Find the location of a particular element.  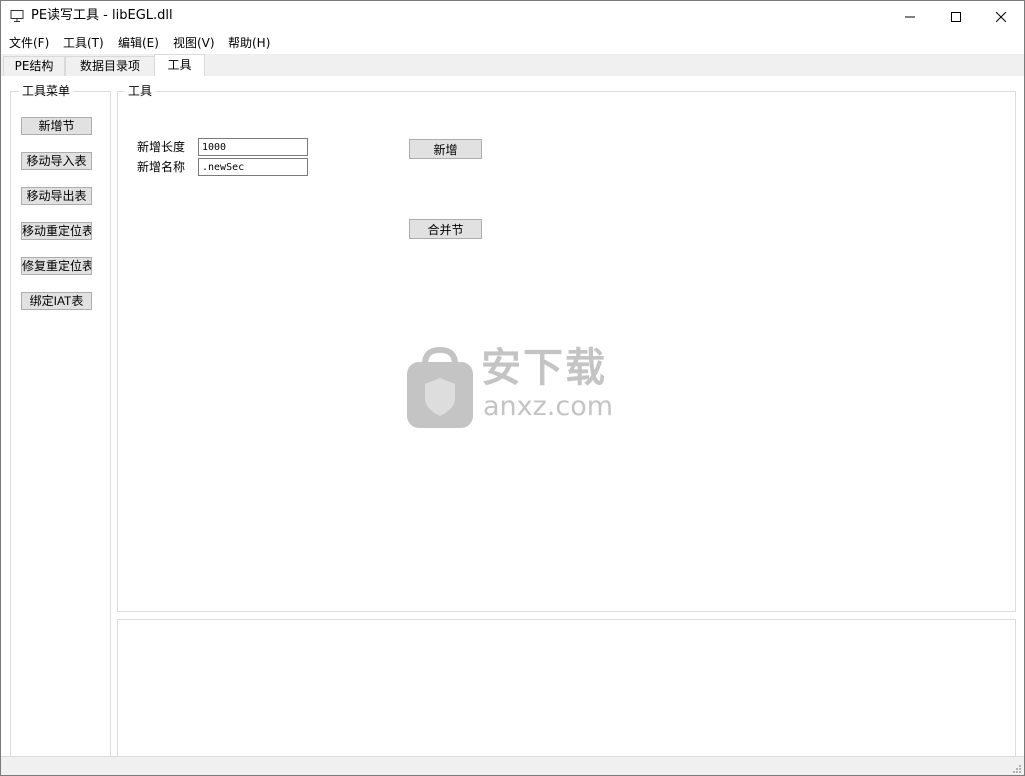

close-button is located at coordinates (1001, 16).